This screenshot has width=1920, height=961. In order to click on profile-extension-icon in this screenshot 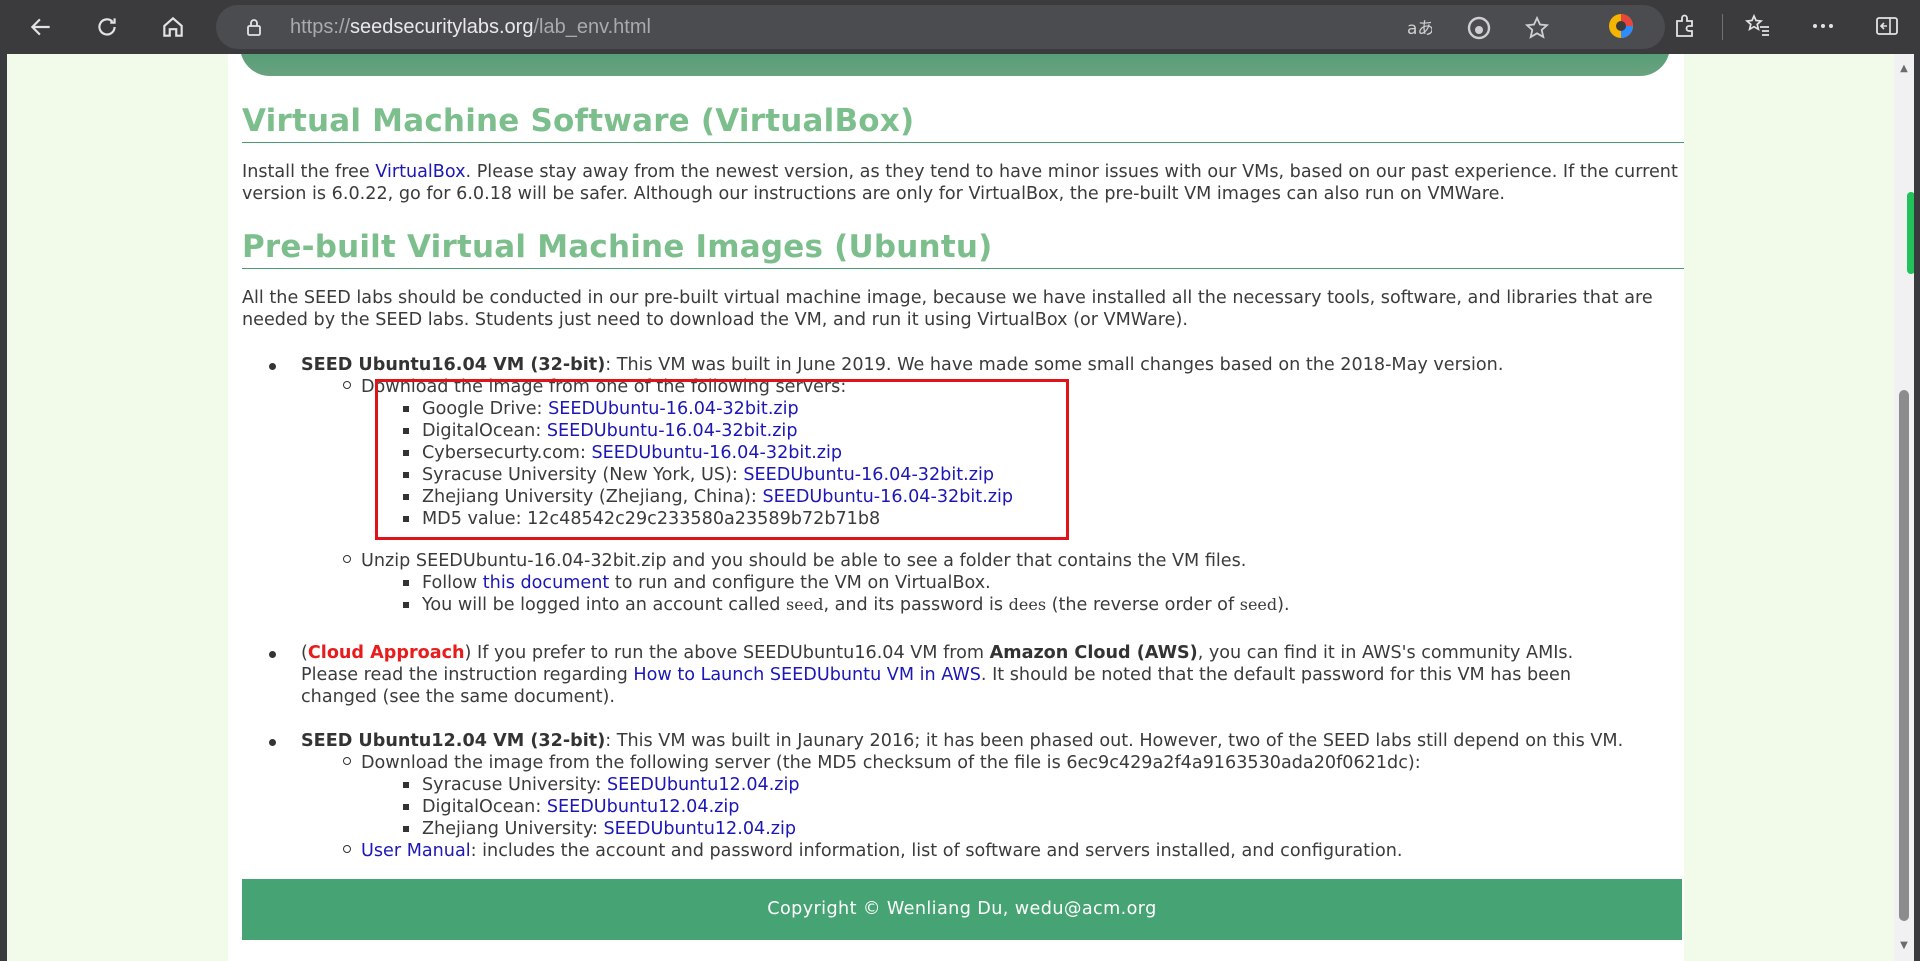, I will do `click(1621, 26)`.